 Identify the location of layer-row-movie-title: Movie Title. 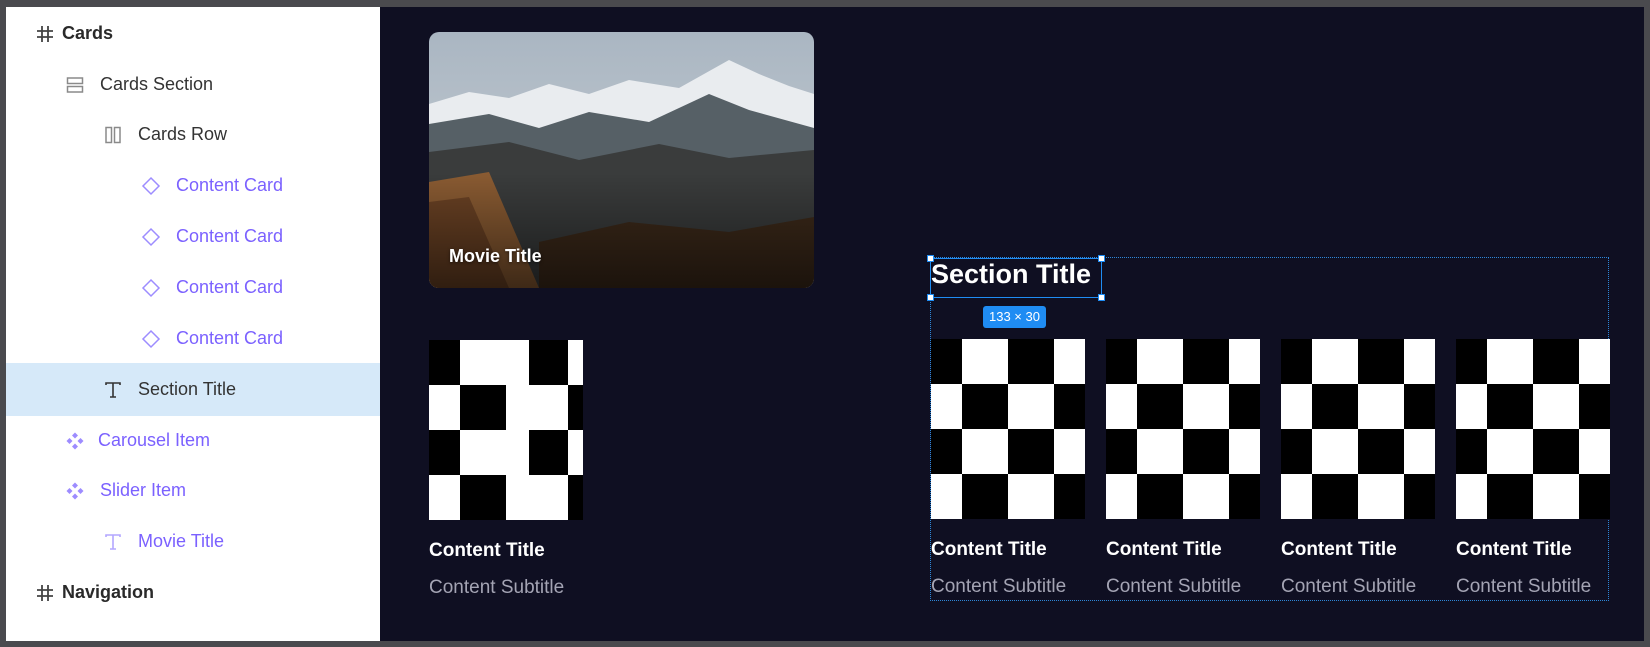
(193, 541).